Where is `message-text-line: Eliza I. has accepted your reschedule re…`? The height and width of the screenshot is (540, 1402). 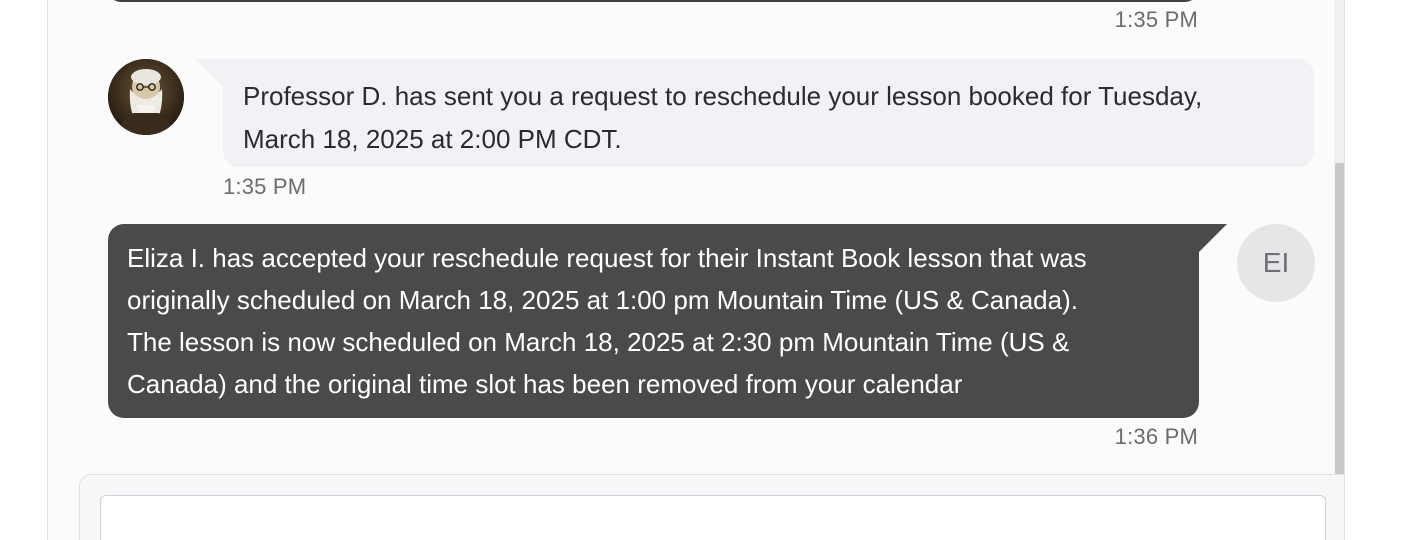 message-text-line: Eliza I. has accepted your reschedule re… is located at coordinates (607, 258).